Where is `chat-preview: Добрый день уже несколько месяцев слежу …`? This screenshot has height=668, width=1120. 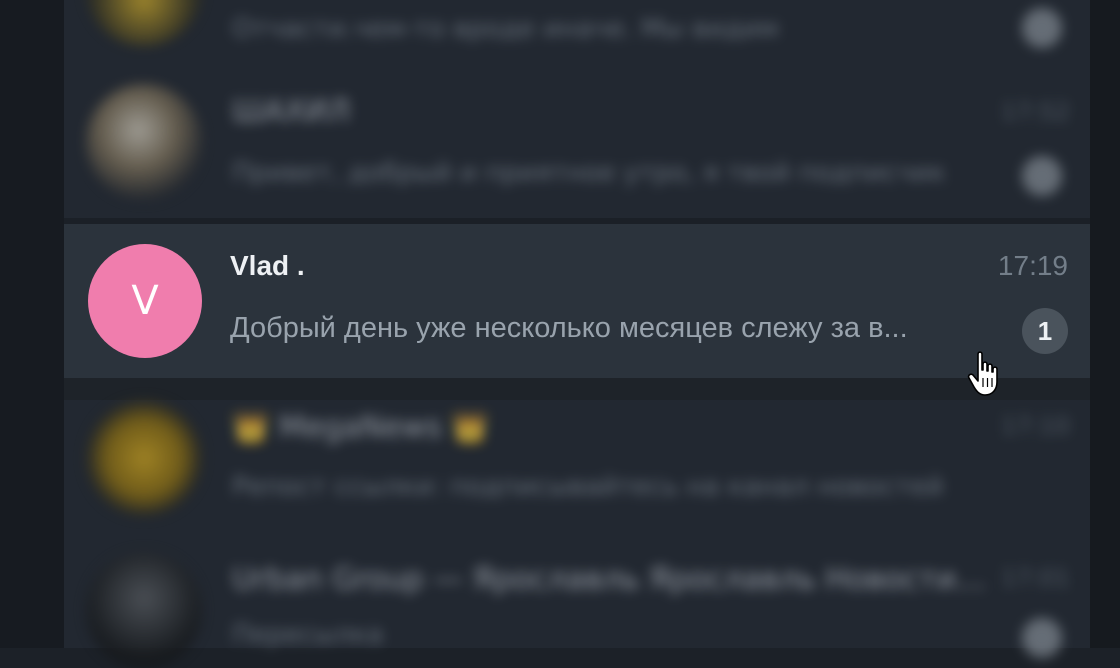
chat-preview: Добрый день уже несколько месяцев слежу … is located at coordinates (569, 328).